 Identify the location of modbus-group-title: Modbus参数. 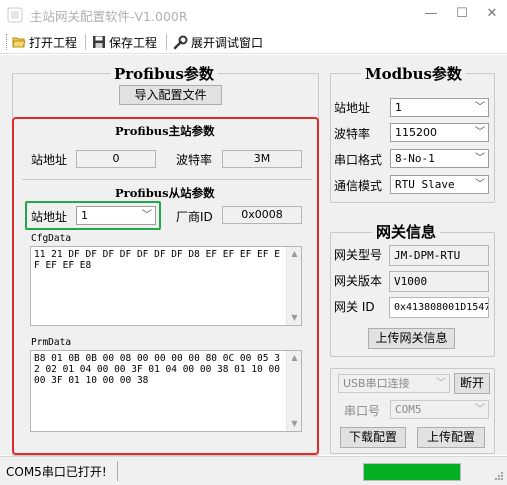
(413, 73).